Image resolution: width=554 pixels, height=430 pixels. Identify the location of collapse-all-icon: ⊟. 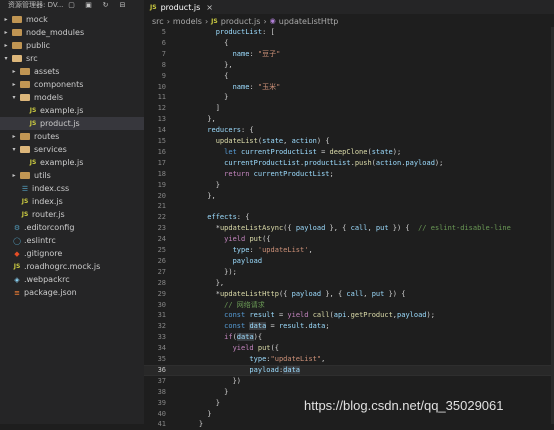
(122, 5).